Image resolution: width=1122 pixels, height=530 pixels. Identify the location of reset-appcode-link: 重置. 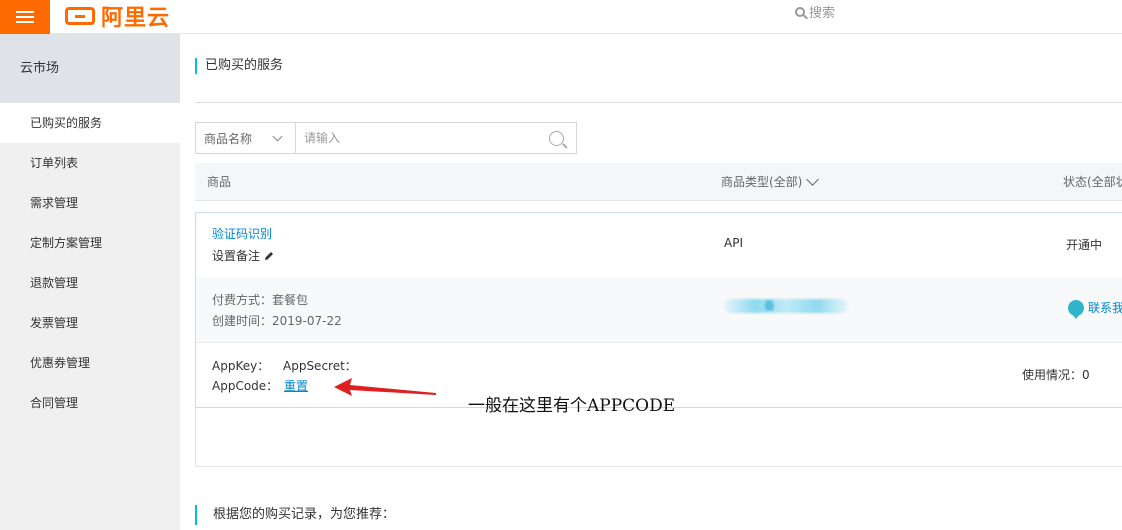
(296, 385).